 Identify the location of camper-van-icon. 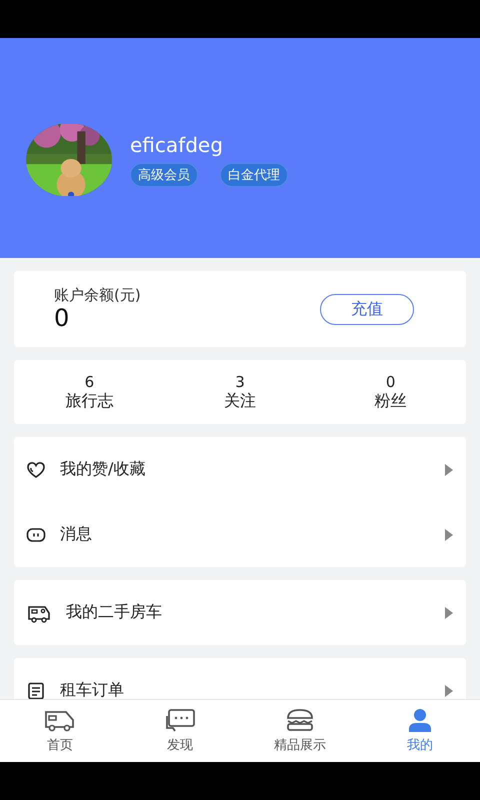
(60, 720).